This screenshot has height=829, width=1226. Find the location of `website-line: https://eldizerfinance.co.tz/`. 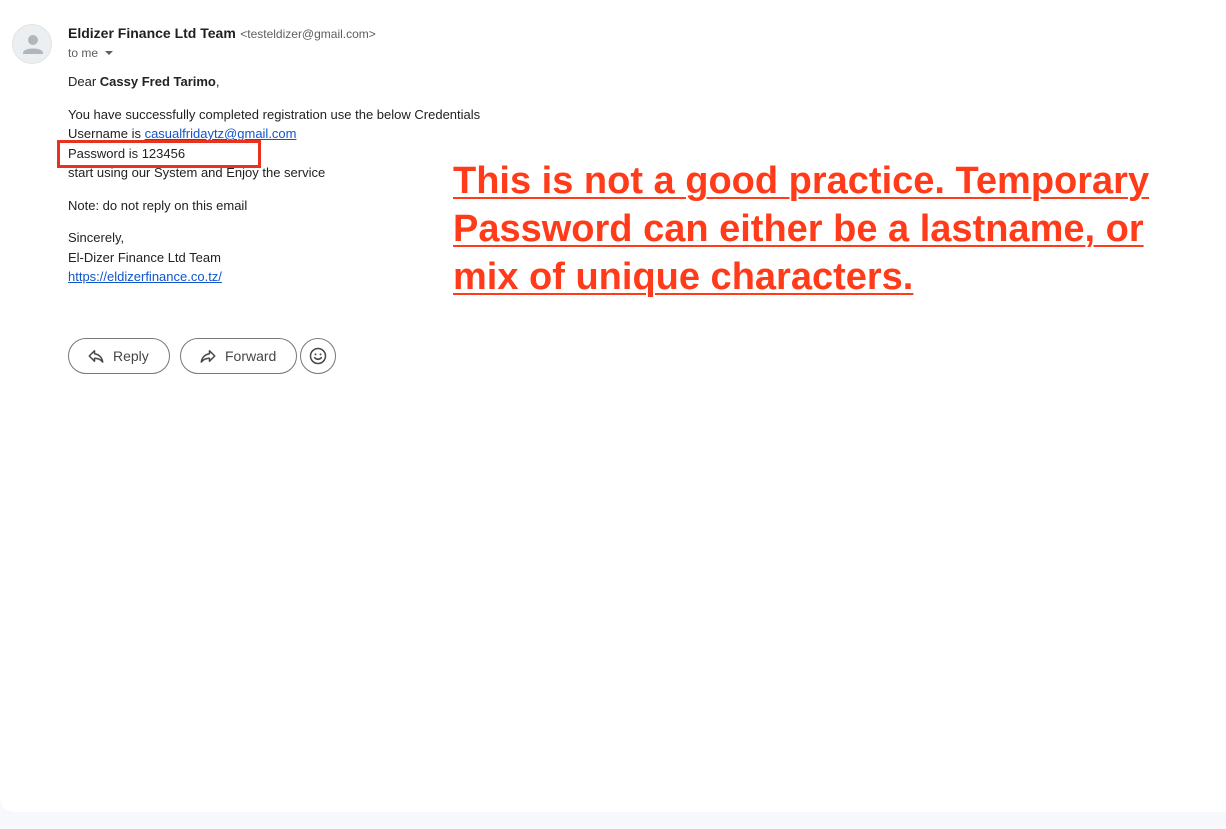

website-line: https://eldizerfinance.co.tz/ is located at coordinates (145, 276).